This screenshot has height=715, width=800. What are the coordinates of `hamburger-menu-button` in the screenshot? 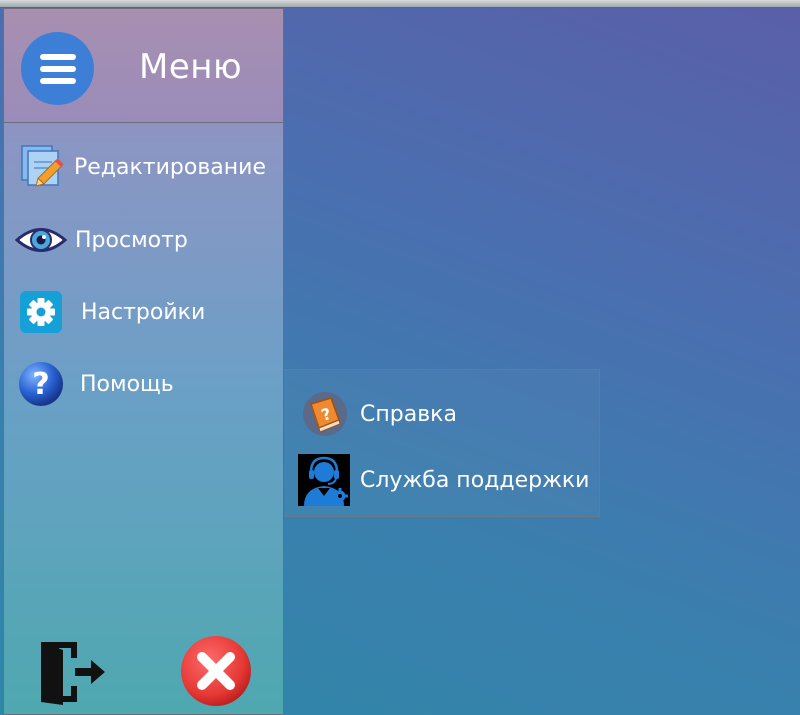 It's located at (57, 68).